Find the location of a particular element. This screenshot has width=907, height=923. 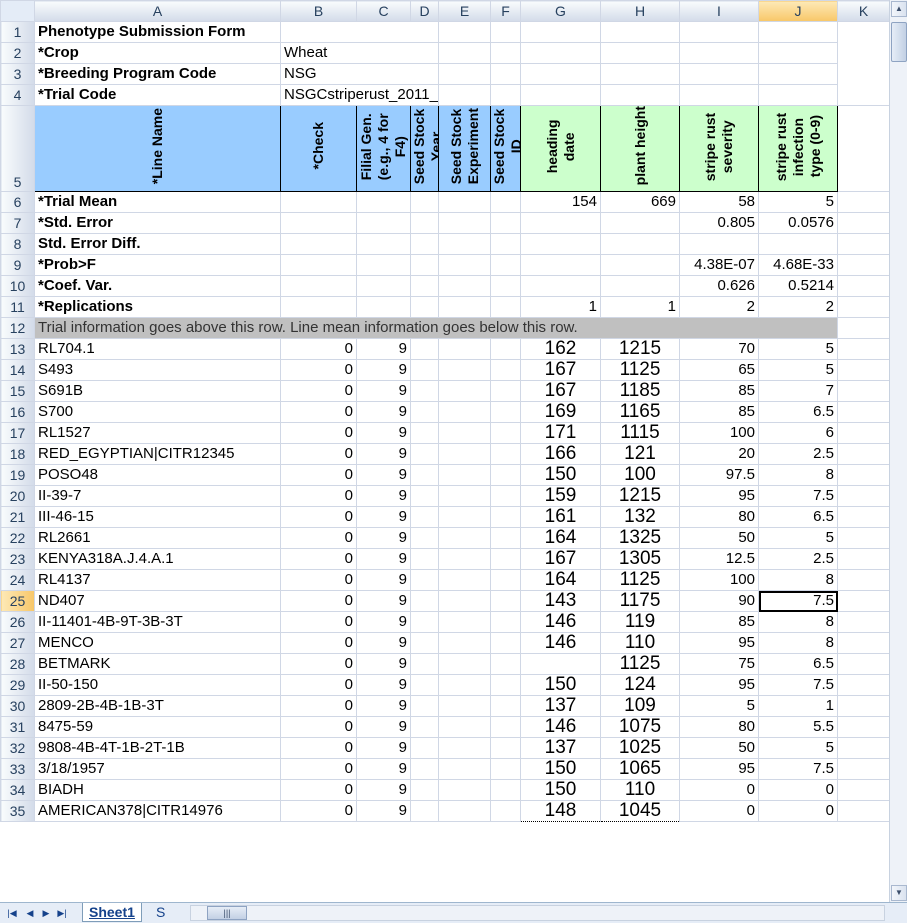

stat-value-cell-g is located at coordinates (560, 286).